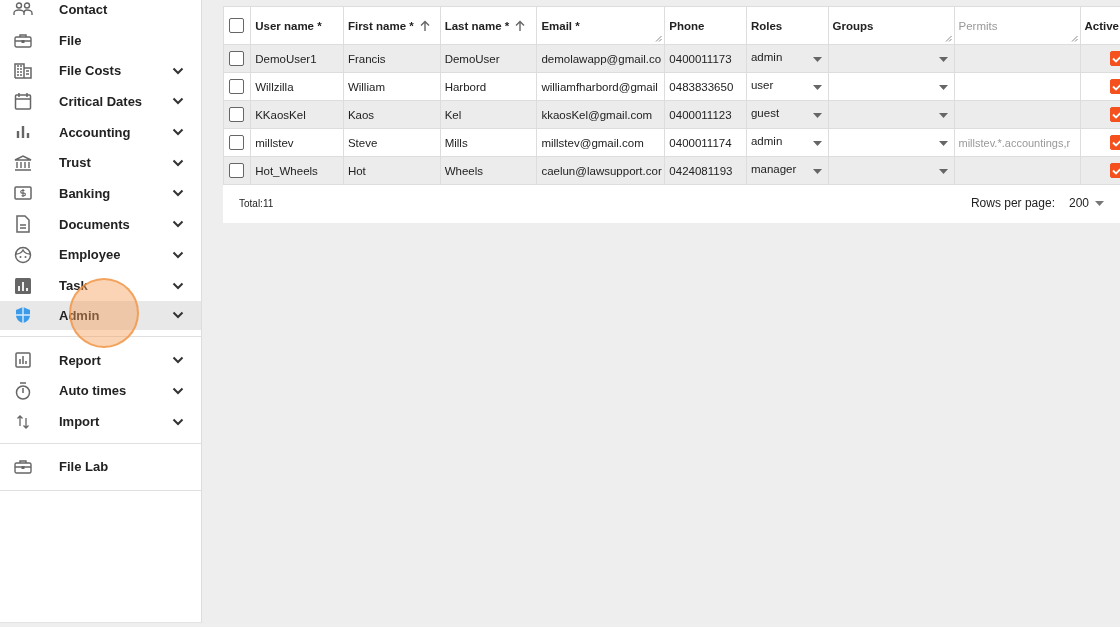  I want to click on document-icon, so click(23, 224).